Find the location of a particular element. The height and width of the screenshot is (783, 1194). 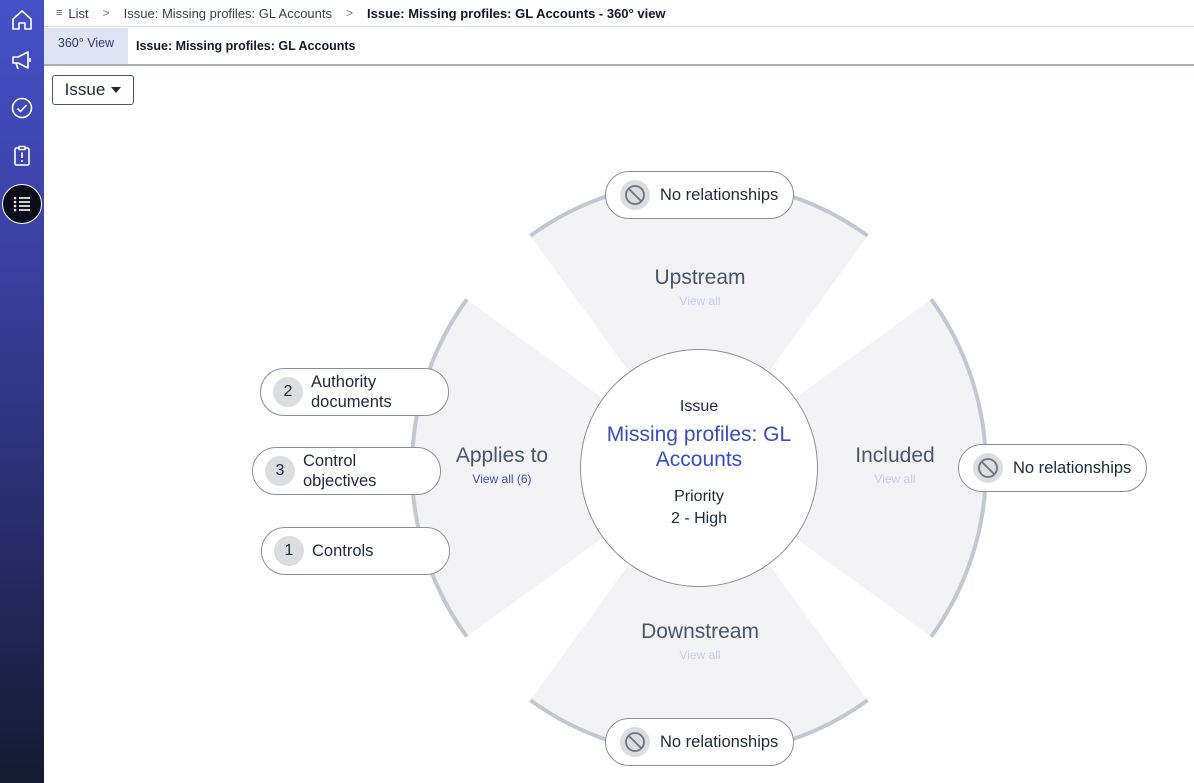

applies-to-section: Applies to View all (6) is located at coordinates (502, 465).